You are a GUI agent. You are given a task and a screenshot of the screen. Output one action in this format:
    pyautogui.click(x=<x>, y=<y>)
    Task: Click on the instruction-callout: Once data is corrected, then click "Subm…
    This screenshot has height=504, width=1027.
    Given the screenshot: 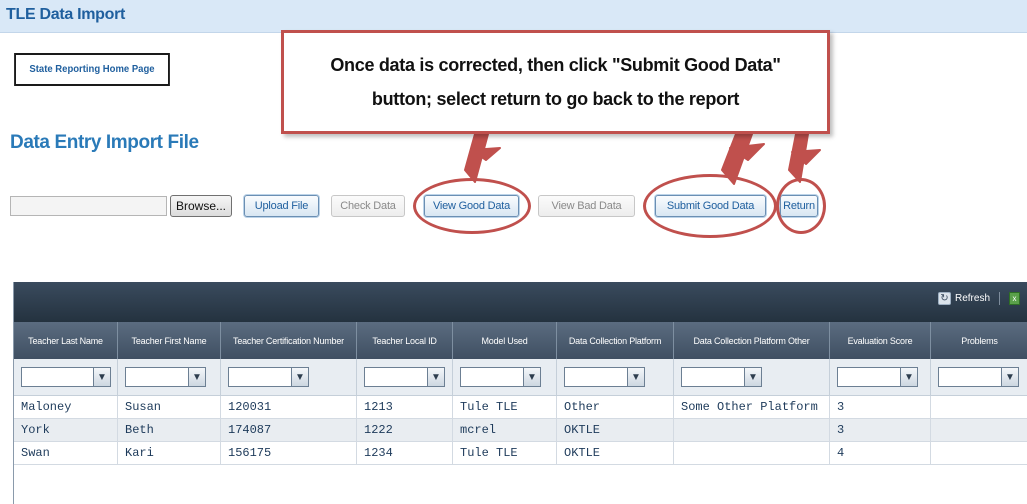 What is the action you would take?
    pyautogui.click(x=555, y=82)
    